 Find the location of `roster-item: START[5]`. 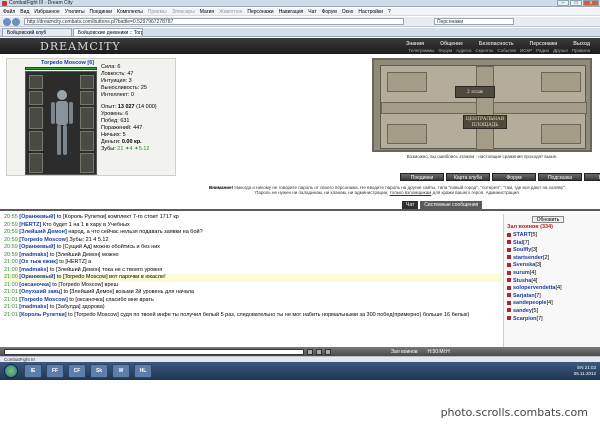

roster-item: START[5] is located at coordinates (534, 236).